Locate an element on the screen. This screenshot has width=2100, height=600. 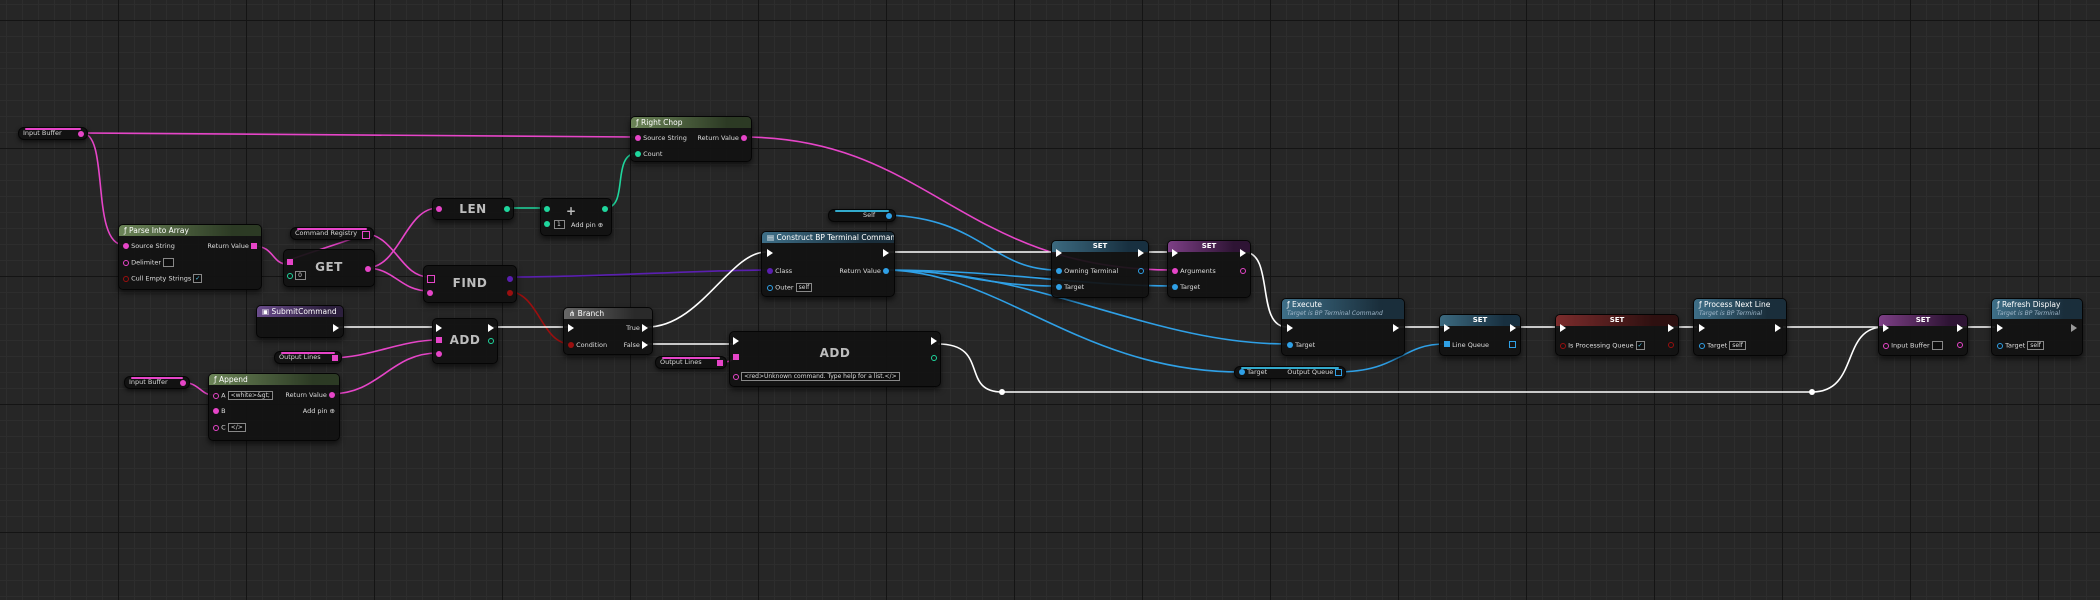
append-b-dot is located at coordinates (216, 411).